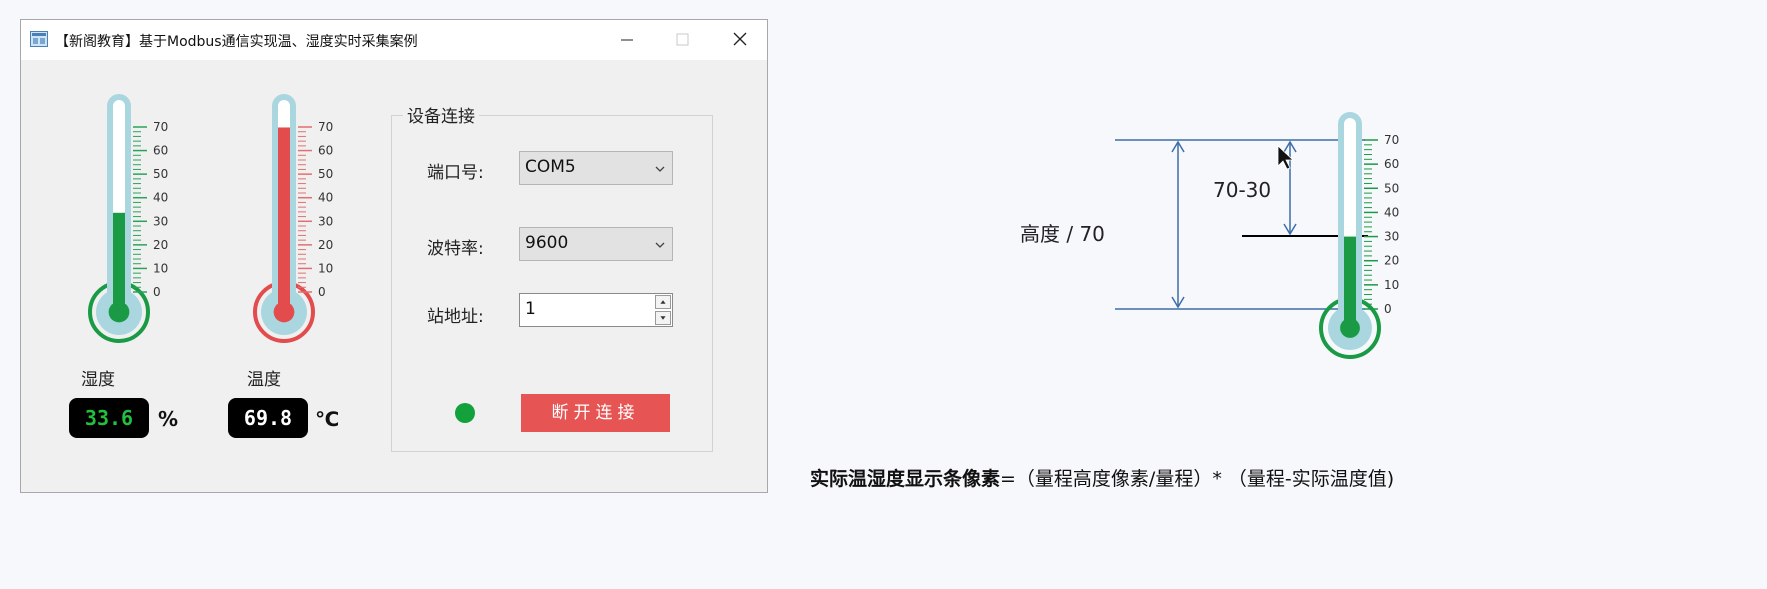  I want to click on formula-bold-part: 实际温湿度显示条像素, so click(905, 479).